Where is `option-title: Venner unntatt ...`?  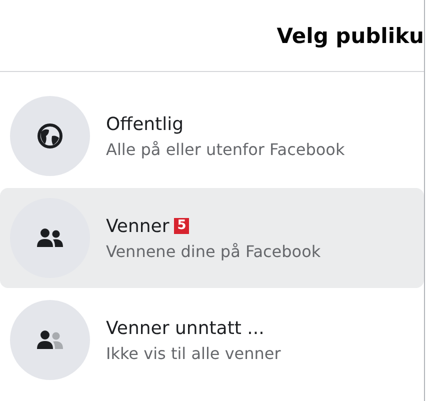
option-title: Venner unntatt ... is located at coordinates (185, 328).